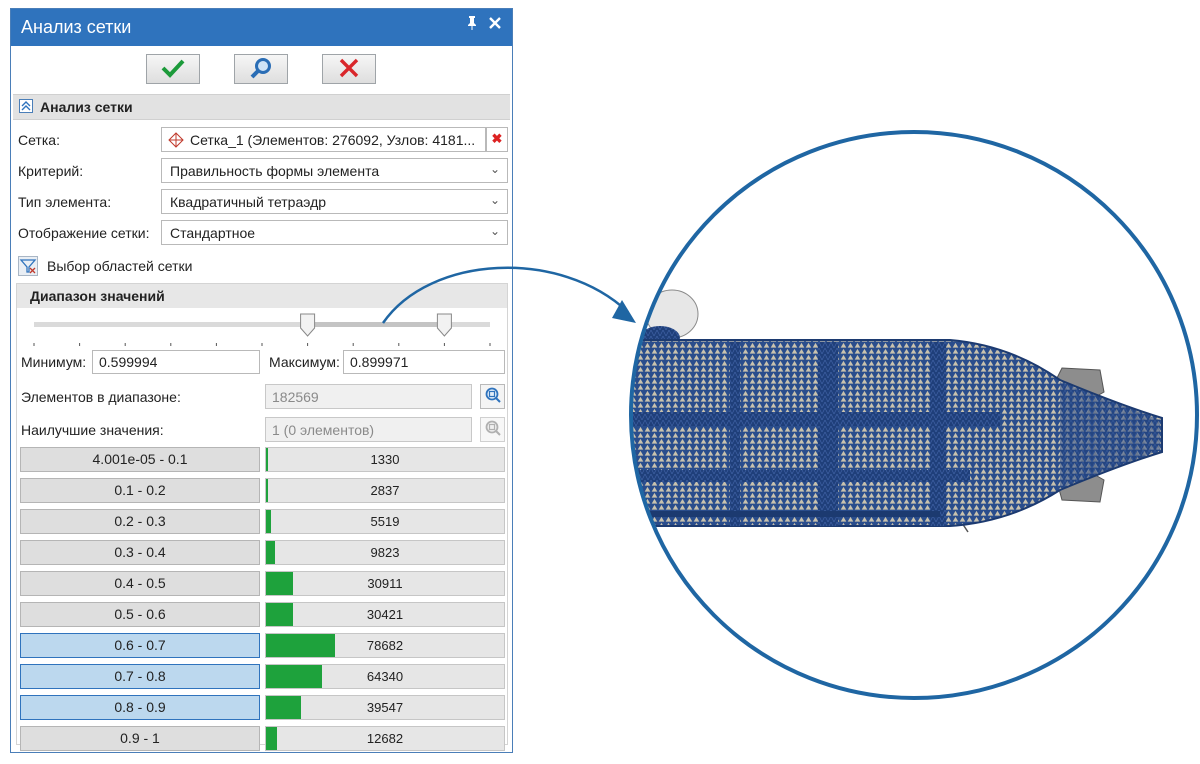 The width and height of the screenshot is (1200, 764). I want to click on criterion-select: Правильность формы элемента ⌄, so click(334, 170).